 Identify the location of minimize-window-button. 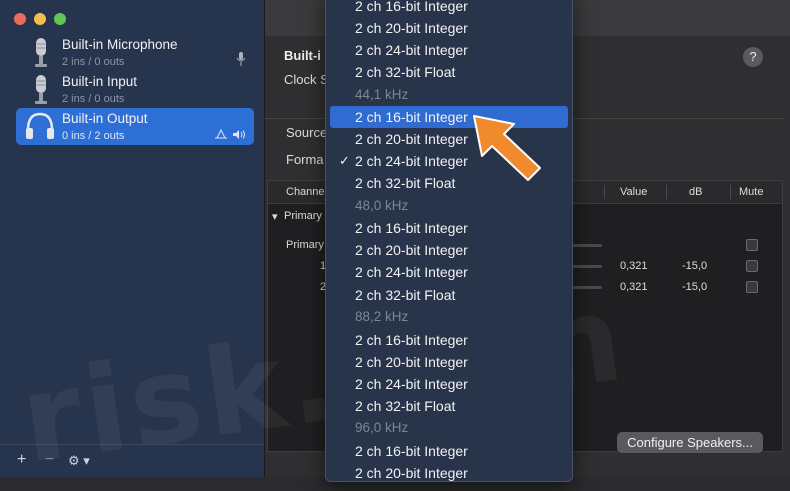
(40, 19).